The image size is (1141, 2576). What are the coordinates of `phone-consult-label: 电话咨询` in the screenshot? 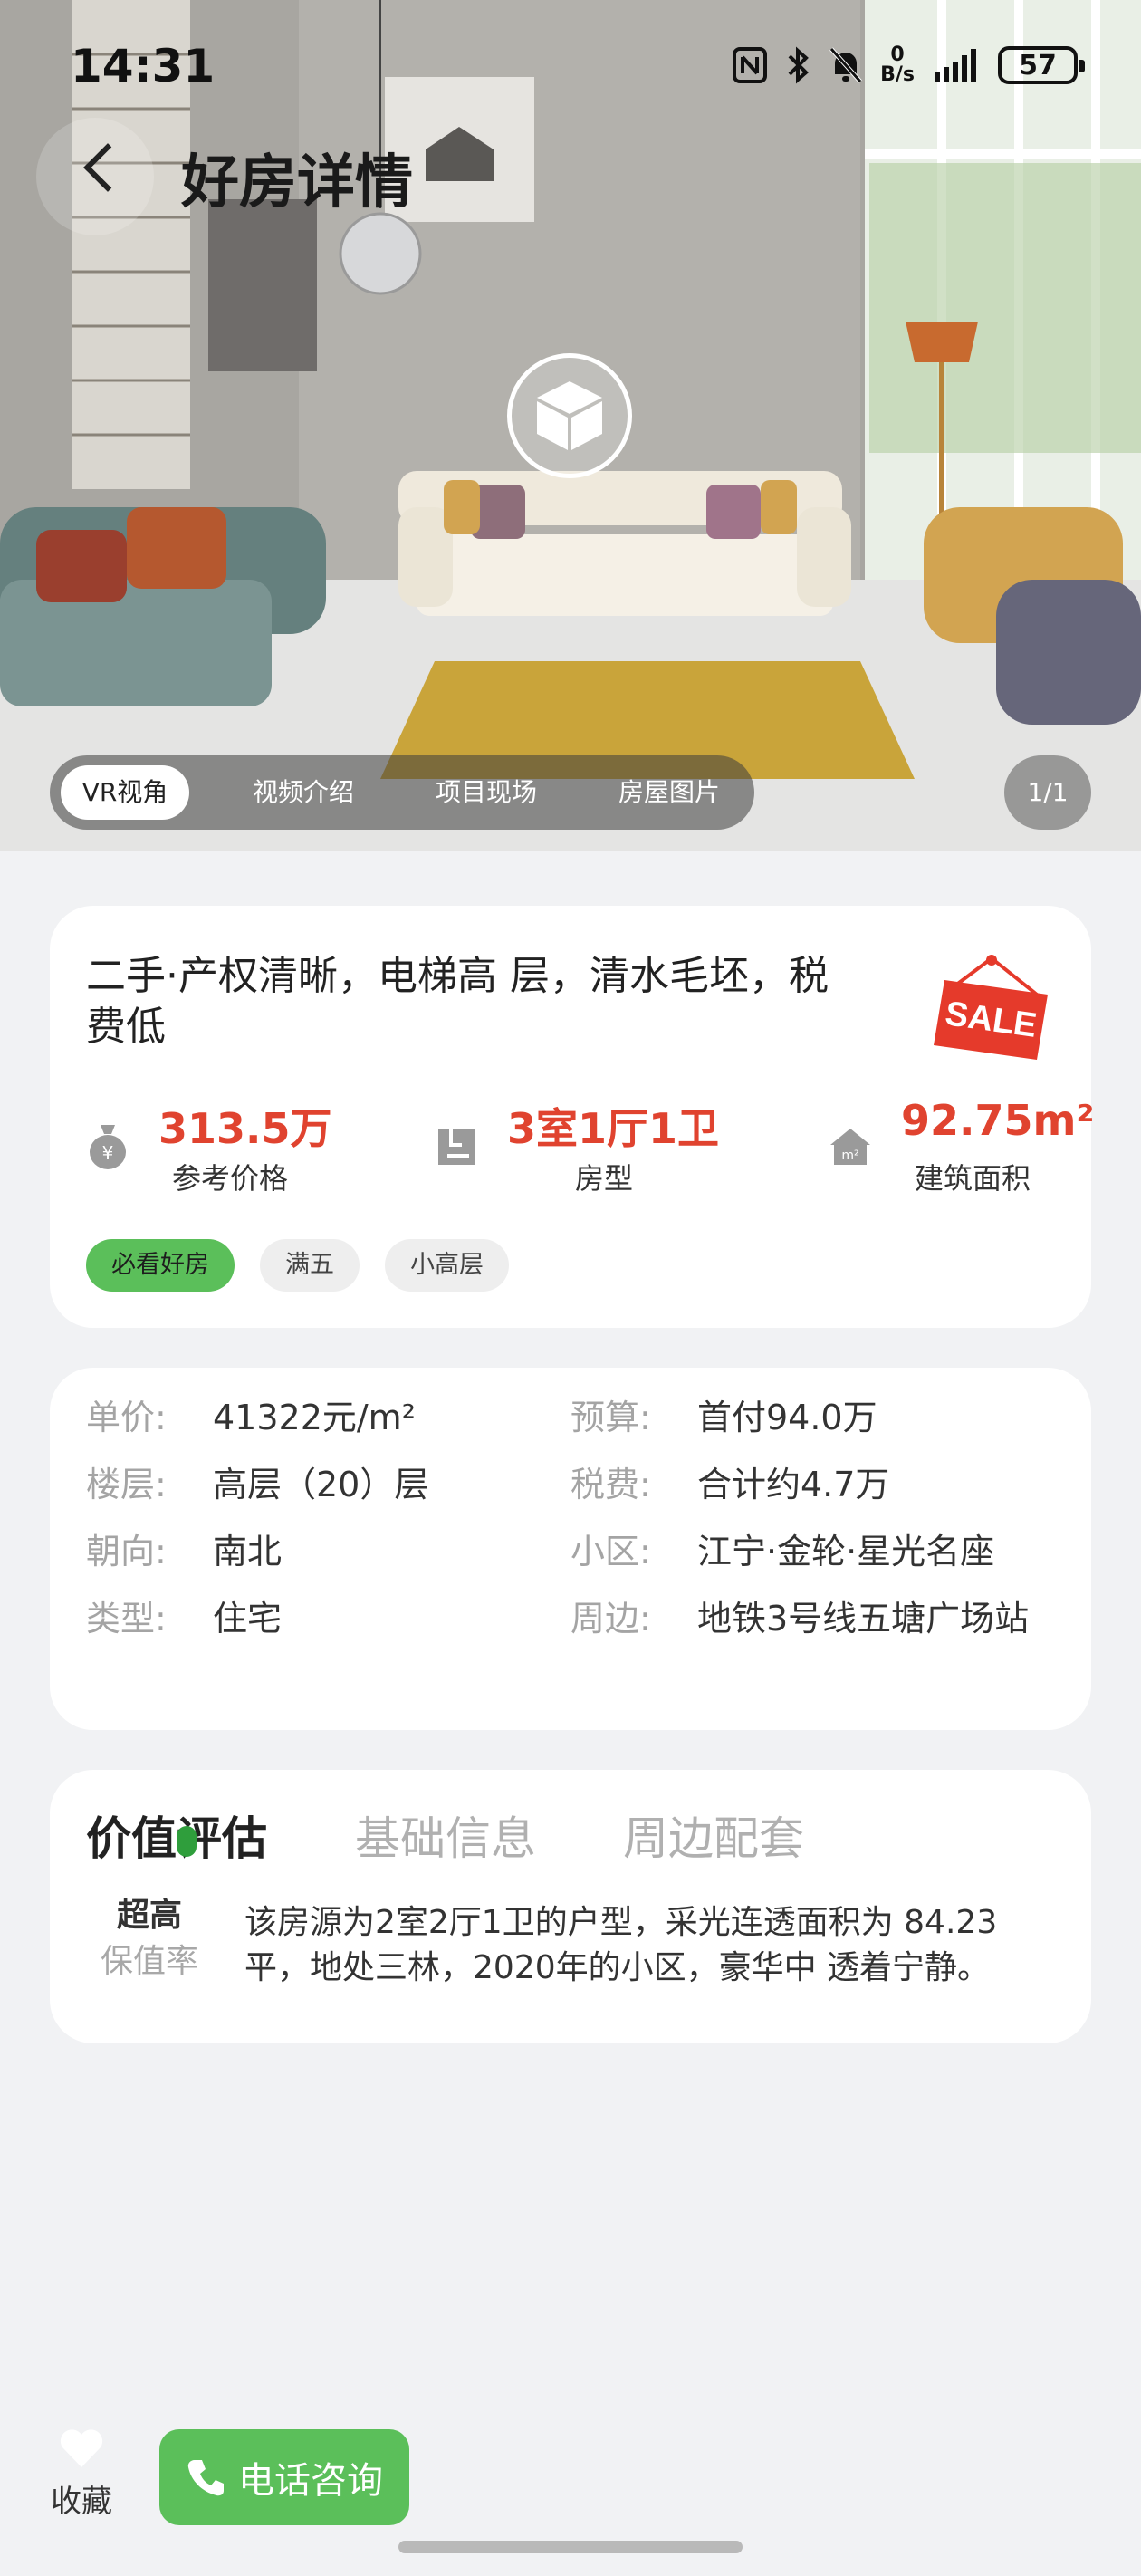 It's located at (311, 2481).